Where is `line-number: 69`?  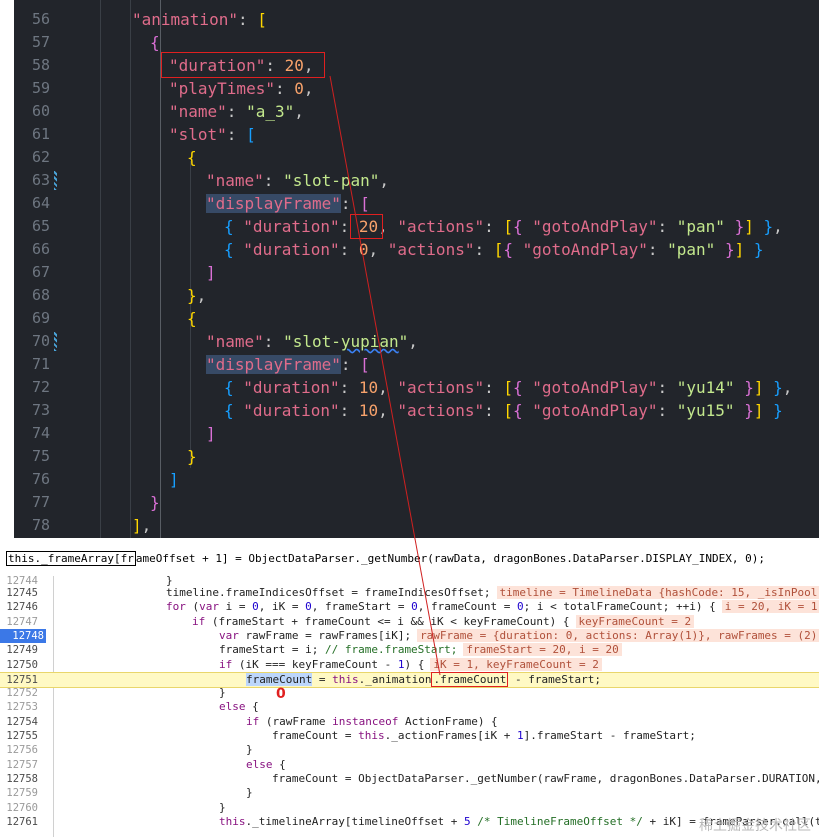
line-number: 69 is located at coordinates (40, 318).